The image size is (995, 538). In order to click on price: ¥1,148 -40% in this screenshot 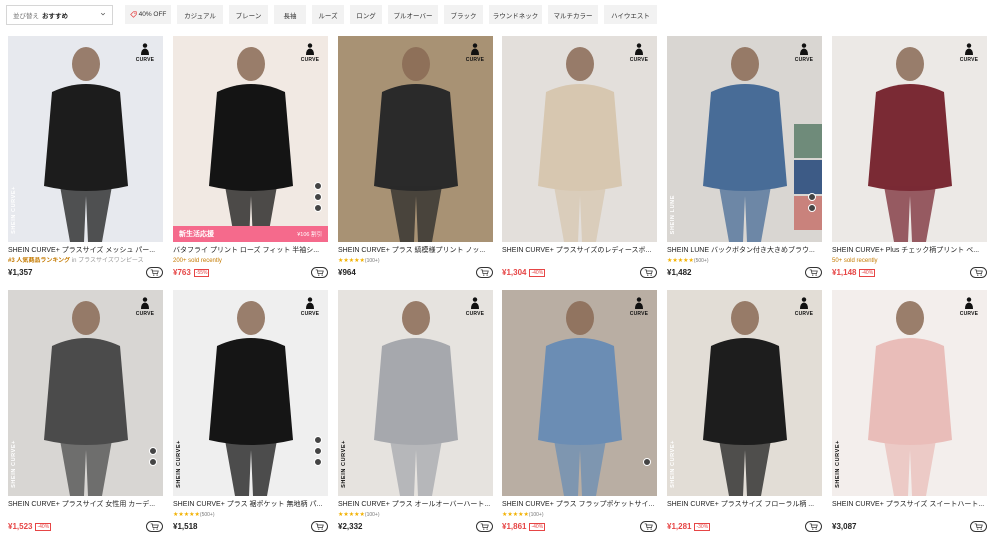, I will do `click(854, 272)`.